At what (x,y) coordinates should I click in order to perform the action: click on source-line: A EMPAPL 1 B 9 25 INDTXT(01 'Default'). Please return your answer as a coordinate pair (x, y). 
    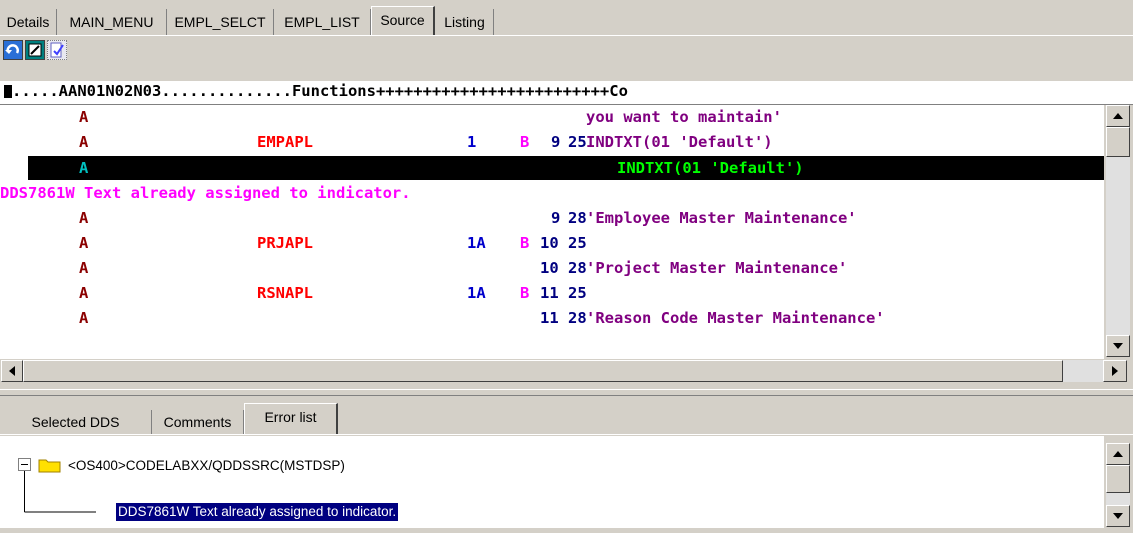
    Looking at the image, I should click on (552, 142).